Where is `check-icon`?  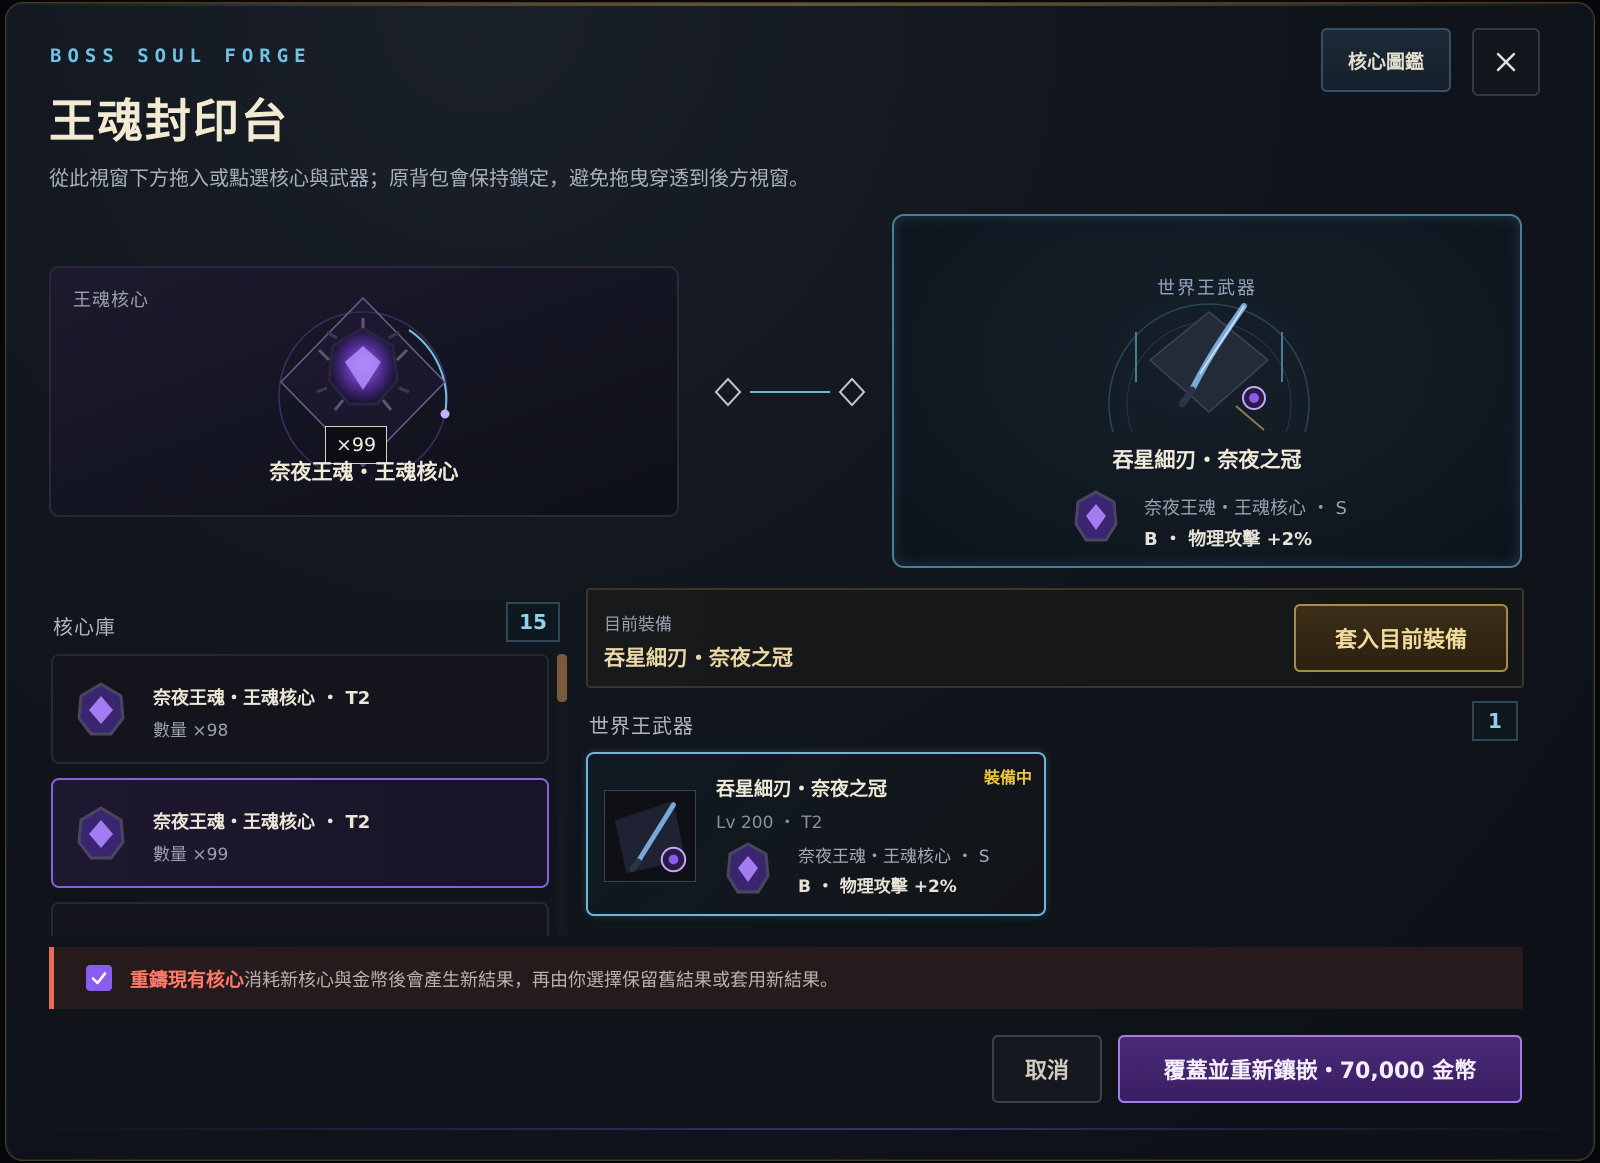 check-icon is located at coordinates (99, 978).